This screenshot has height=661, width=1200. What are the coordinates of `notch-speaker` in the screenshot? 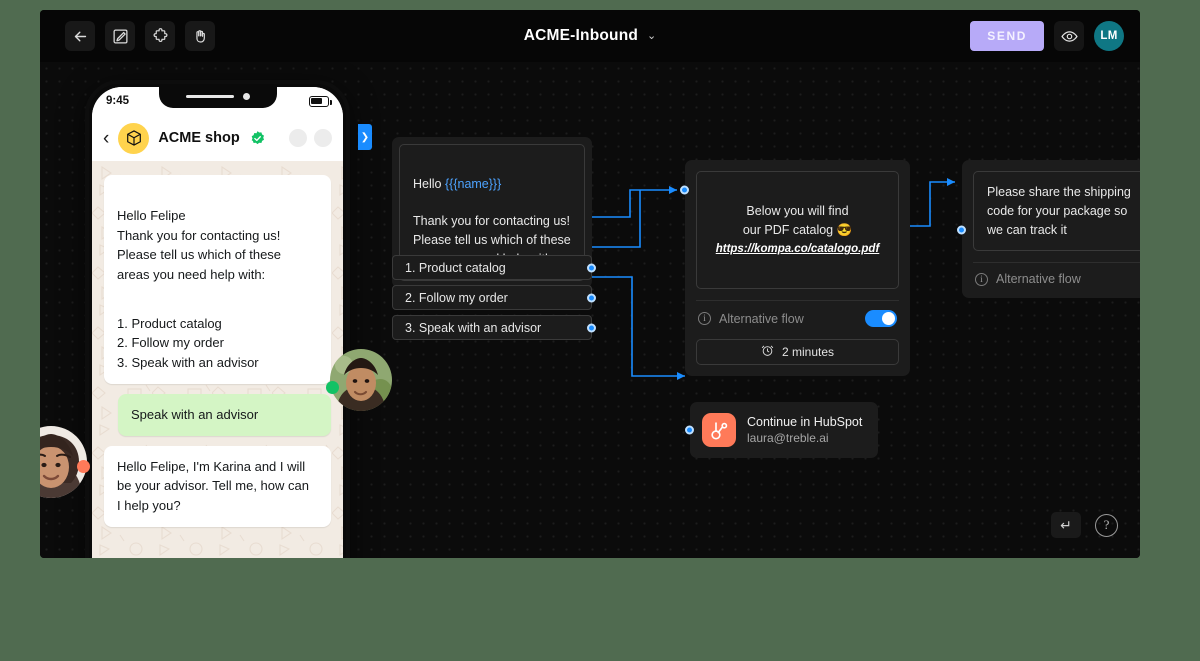 It's located at (209, 96).